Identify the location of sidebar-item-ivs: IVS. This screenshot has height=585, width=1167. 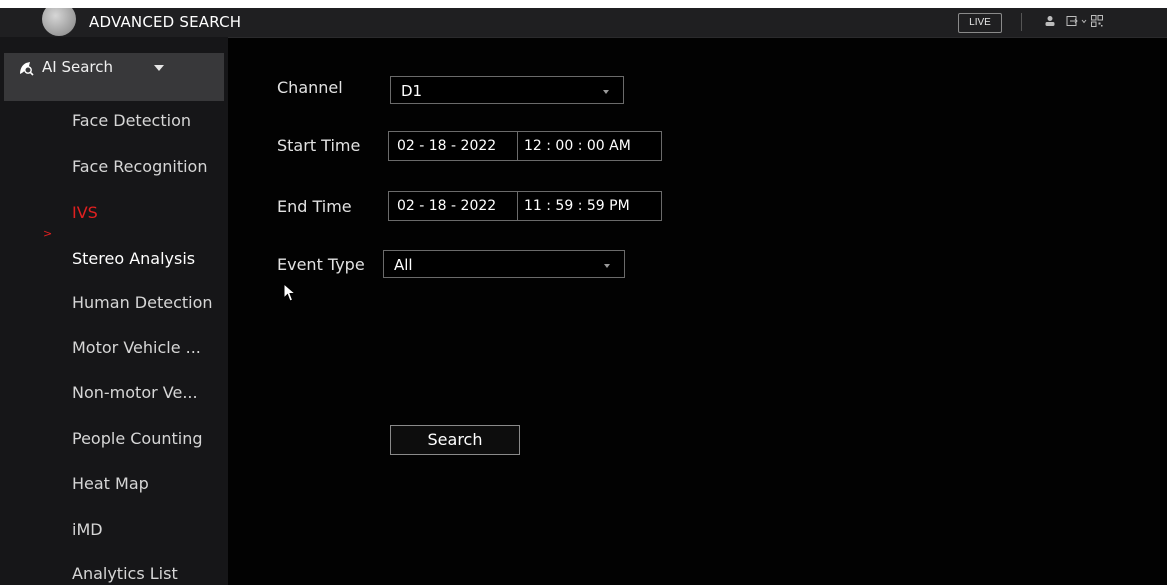
(85, 212).